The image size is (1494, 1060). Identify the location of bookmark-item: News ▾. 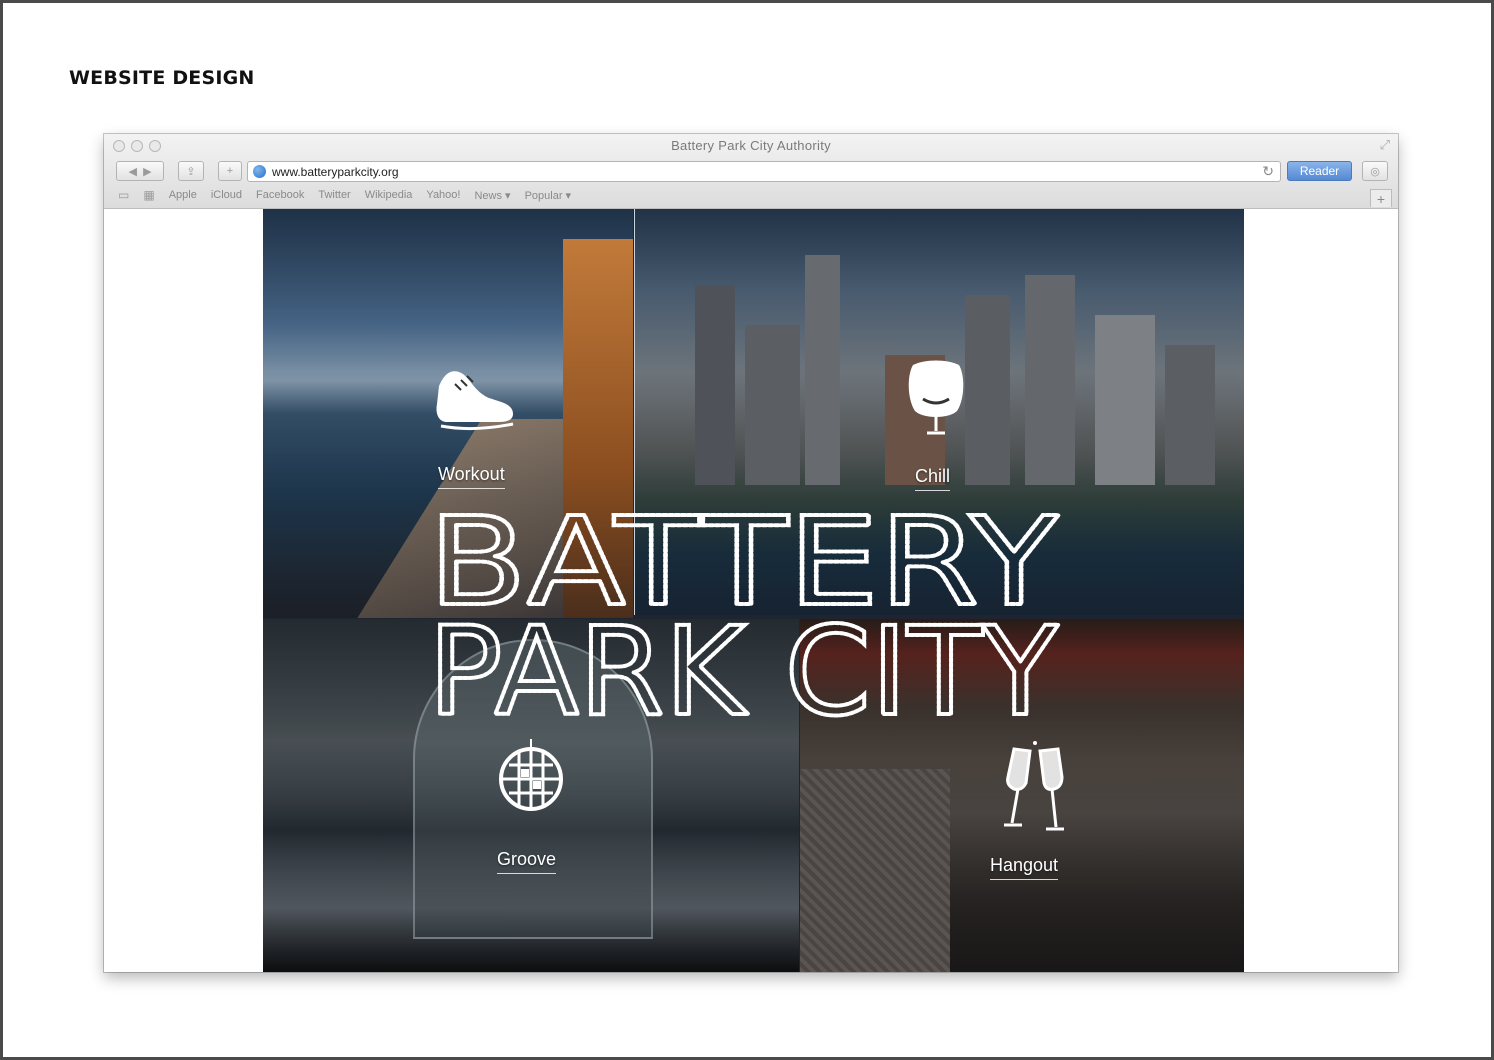
(492, 195).